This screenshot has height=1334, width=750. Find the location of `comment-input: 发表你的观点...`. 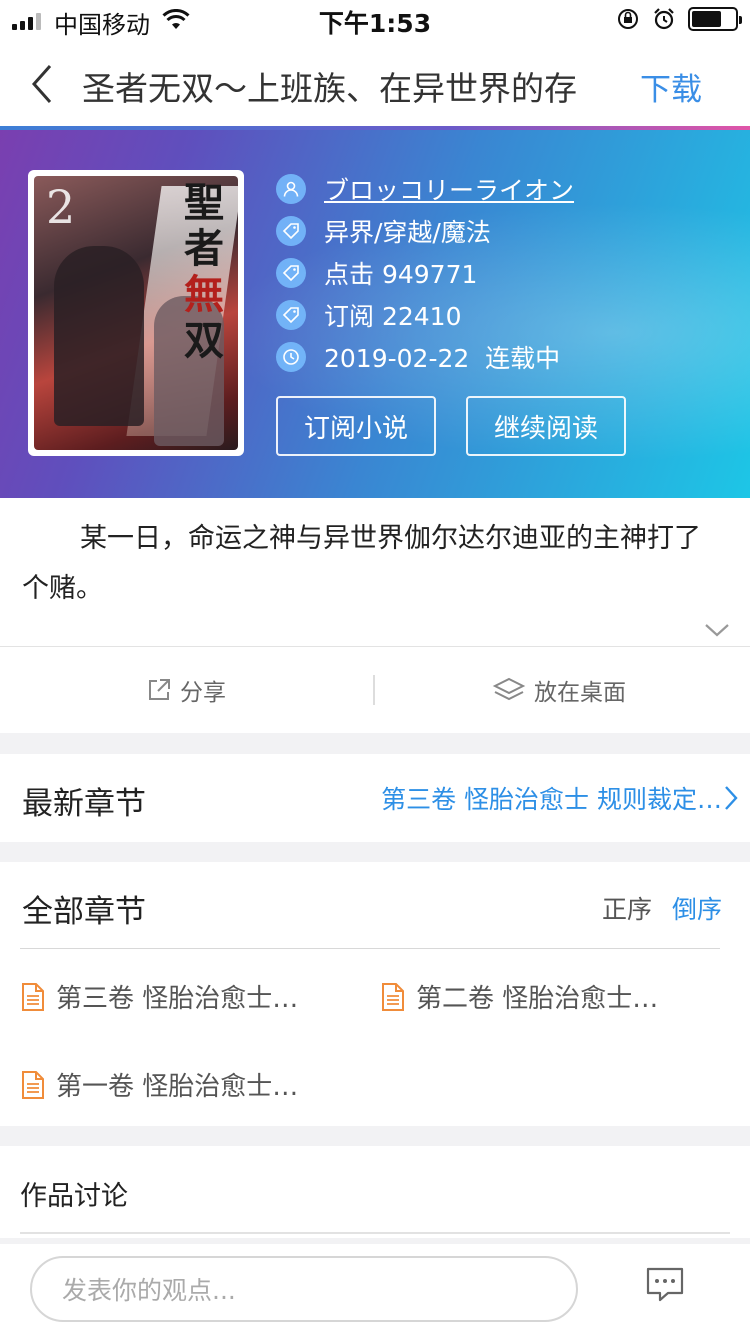

comment-input: 发表你的观点... is located at coordinates (304, 1289).